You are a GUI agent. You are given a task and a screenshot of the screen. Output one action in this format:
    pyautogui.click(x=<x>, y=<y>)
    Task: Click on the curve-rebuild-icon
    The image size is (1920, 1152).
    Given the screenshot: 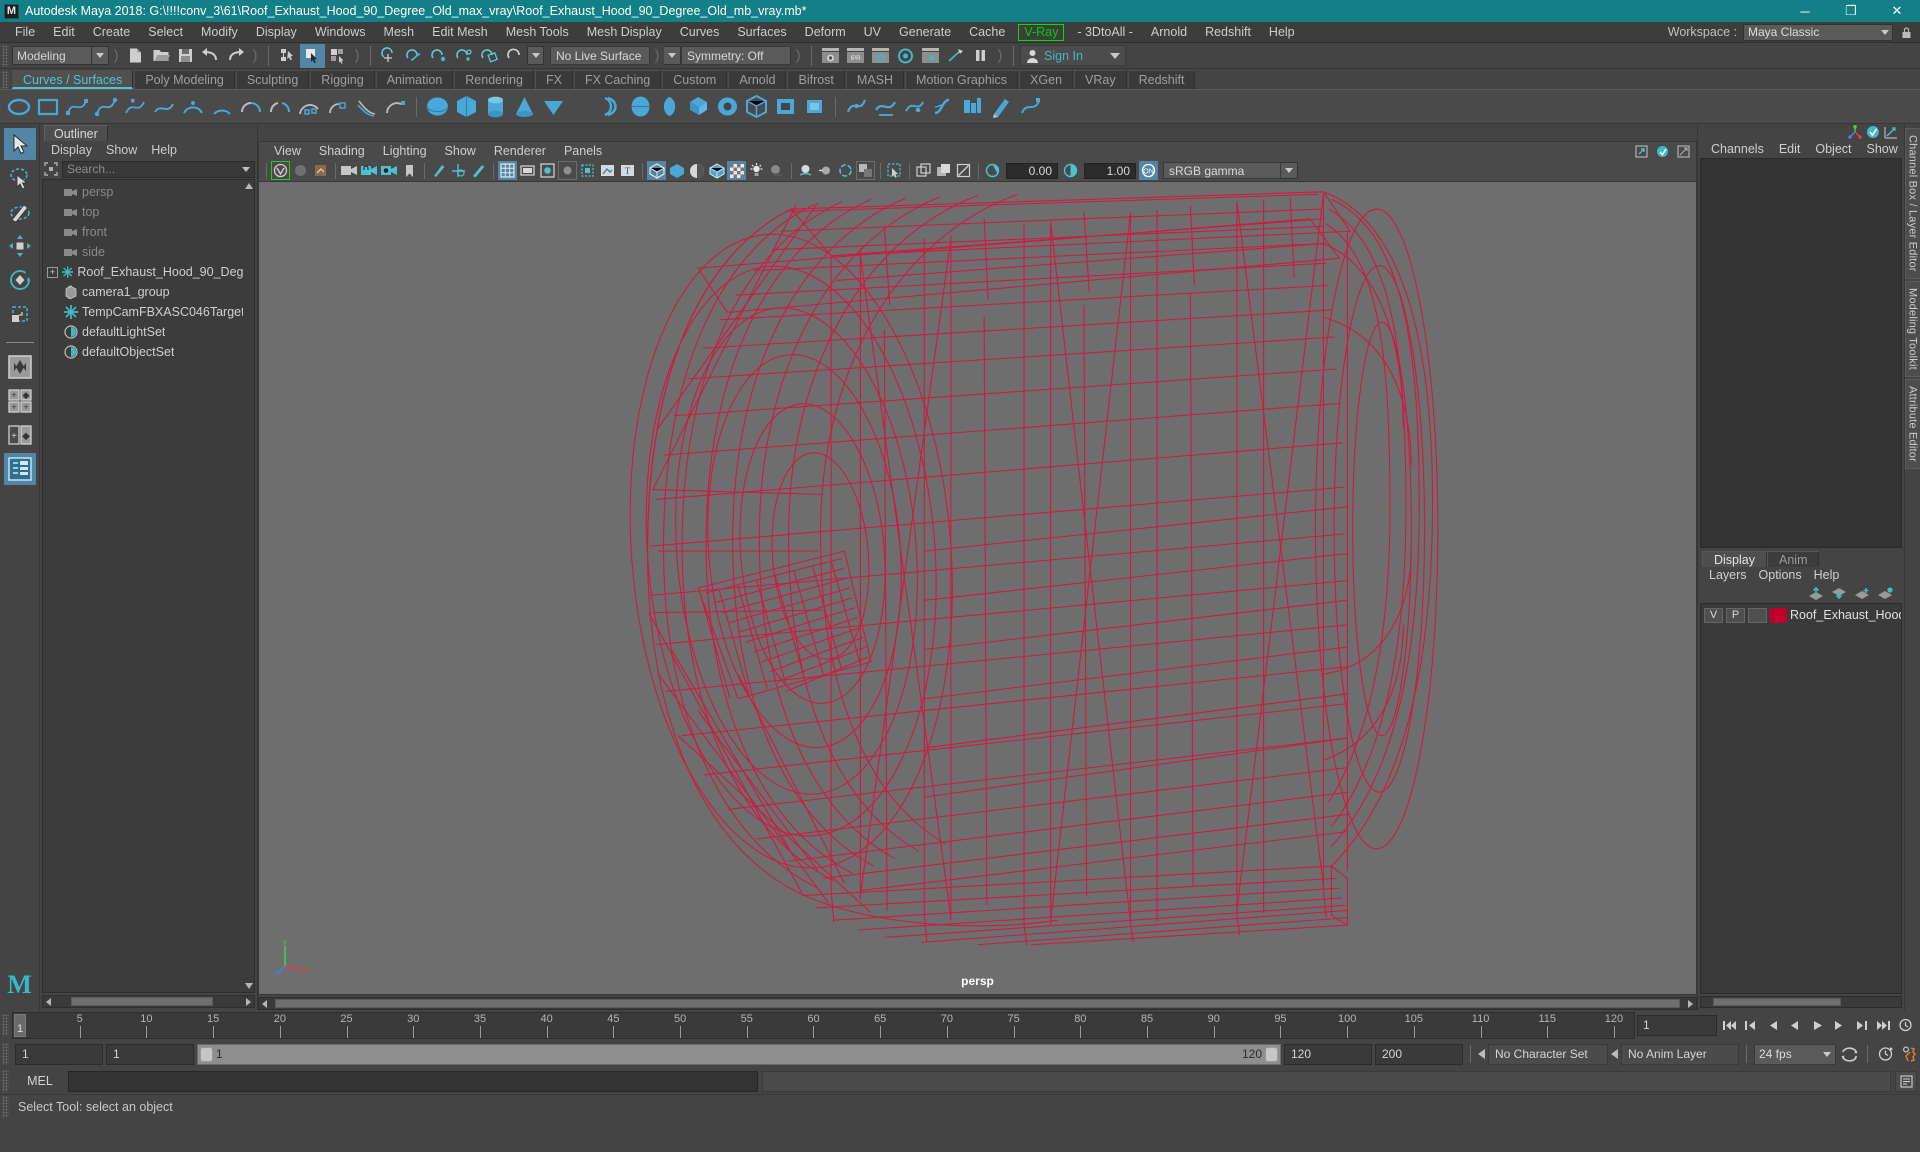 What is the action you would take?
    pyautogui.click(x=395, y=107)
    